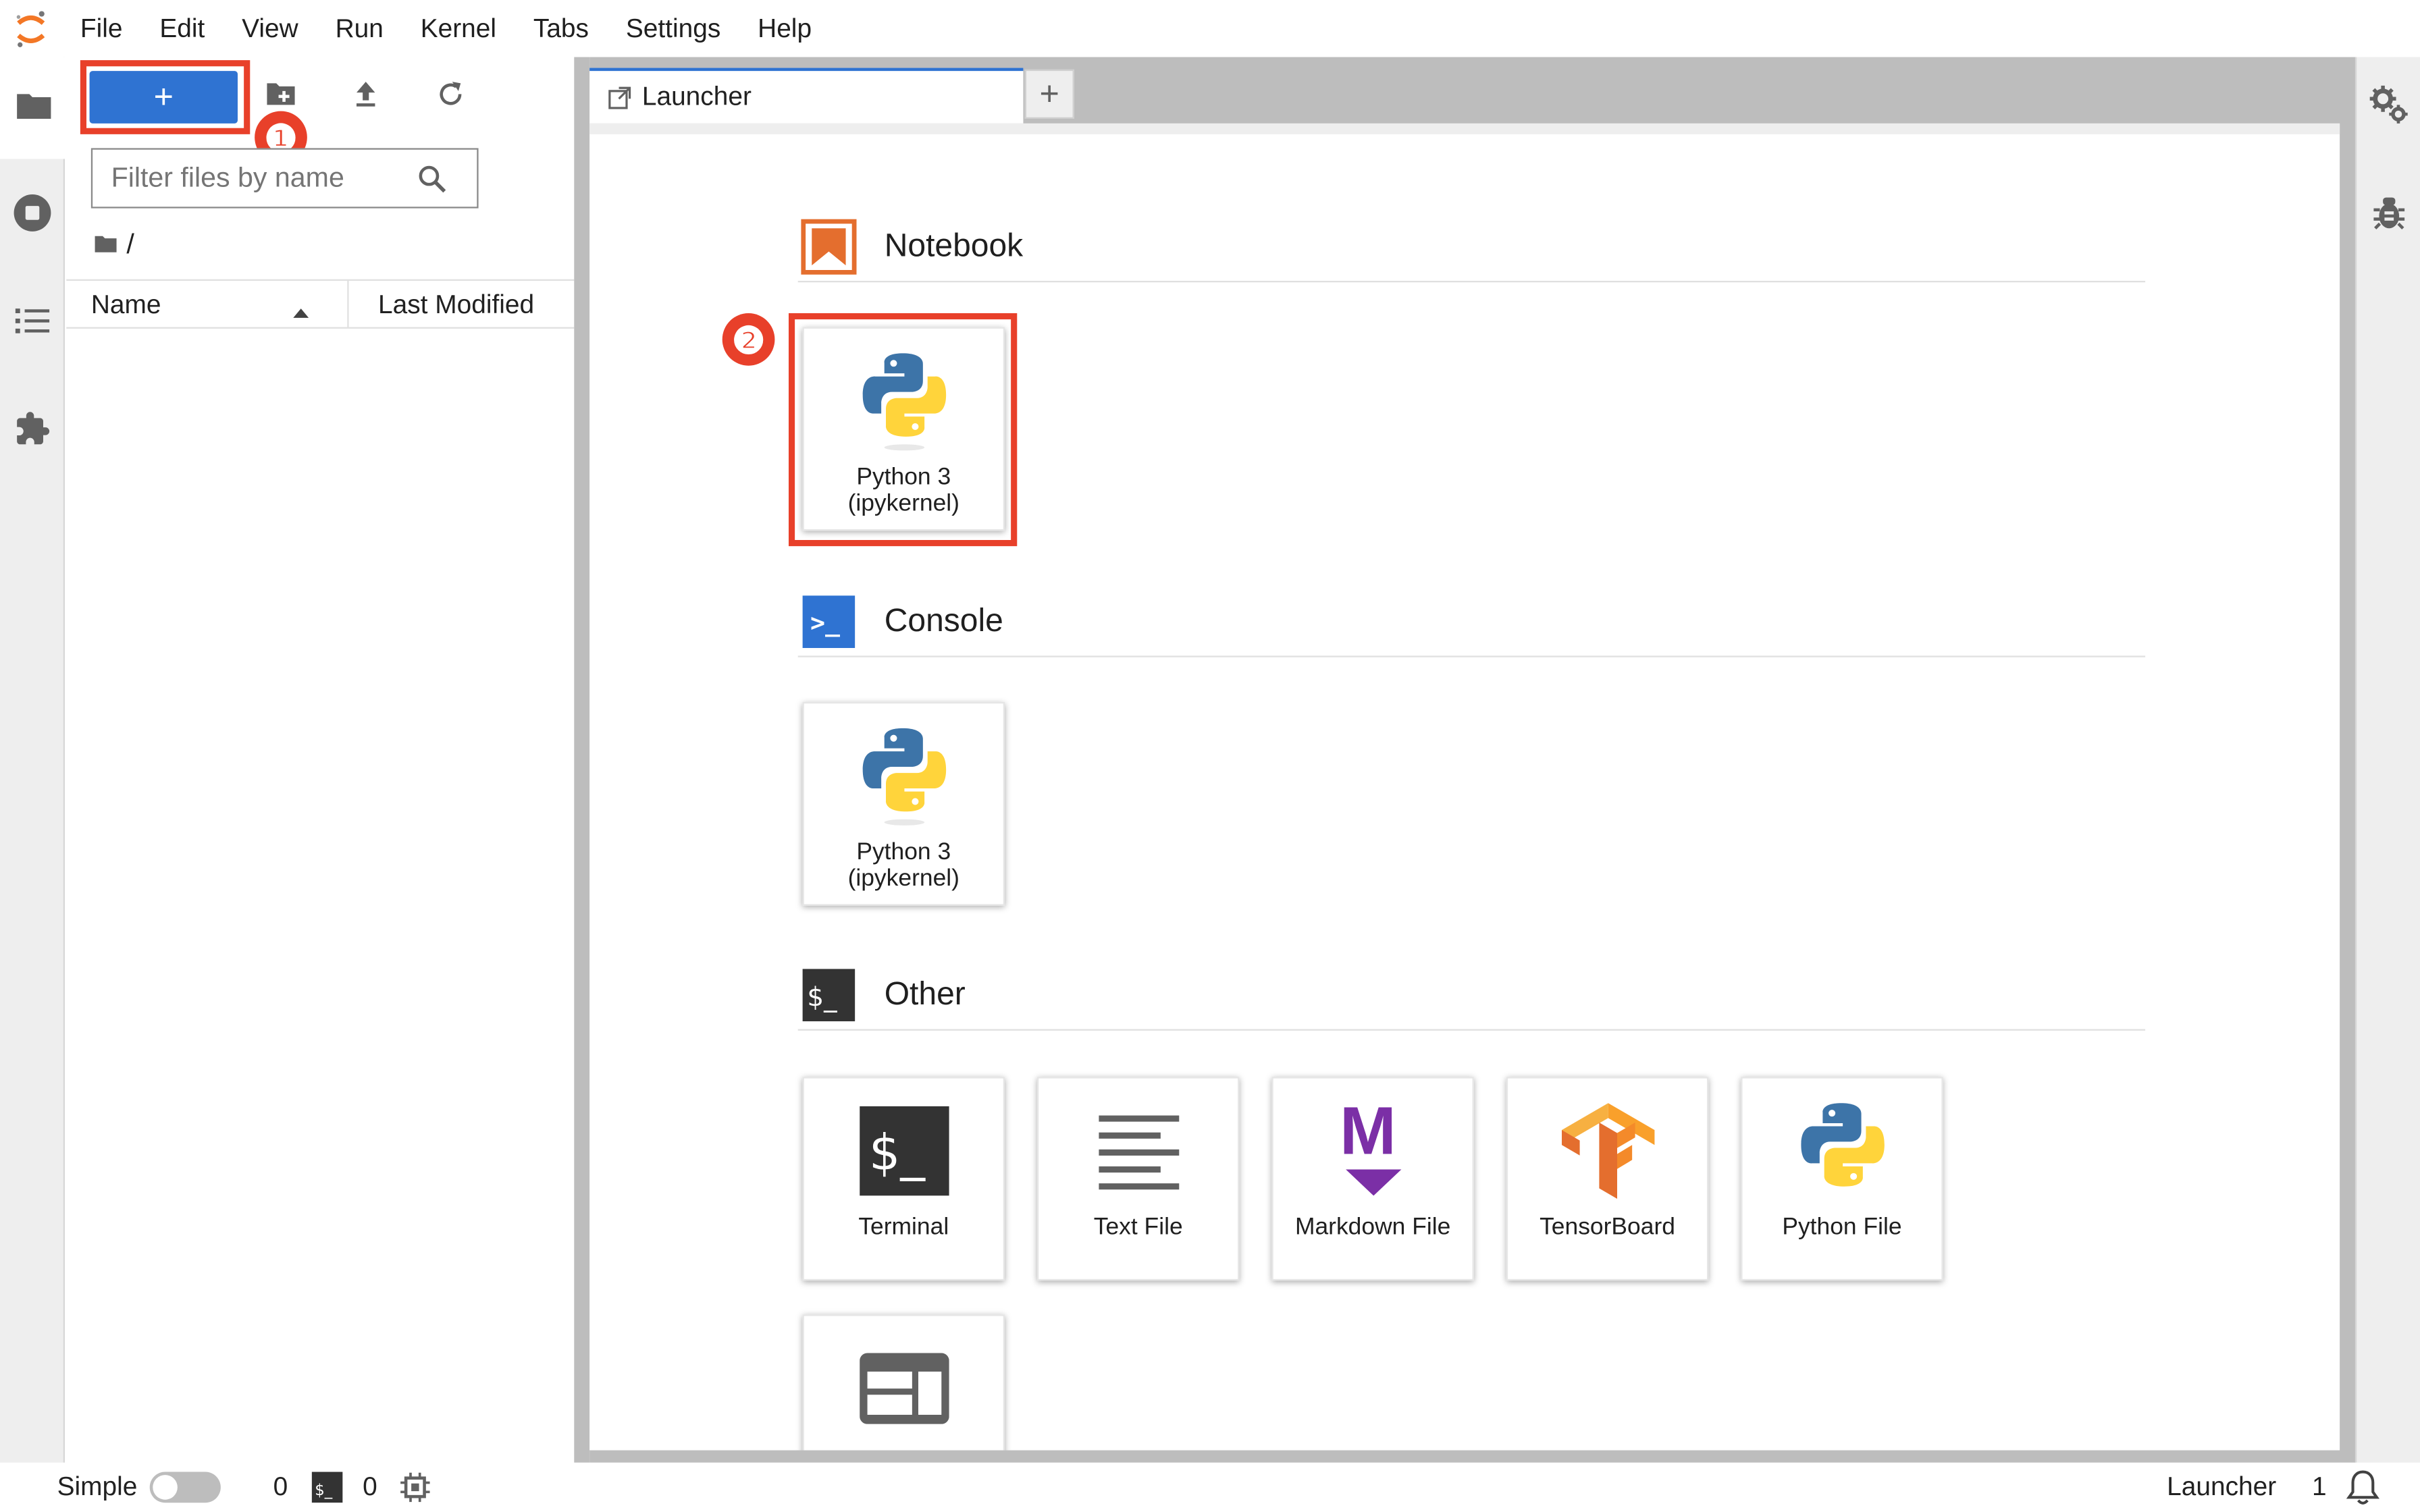  I want to click on python-file-card-label: Python File, so click(1842, 1227).